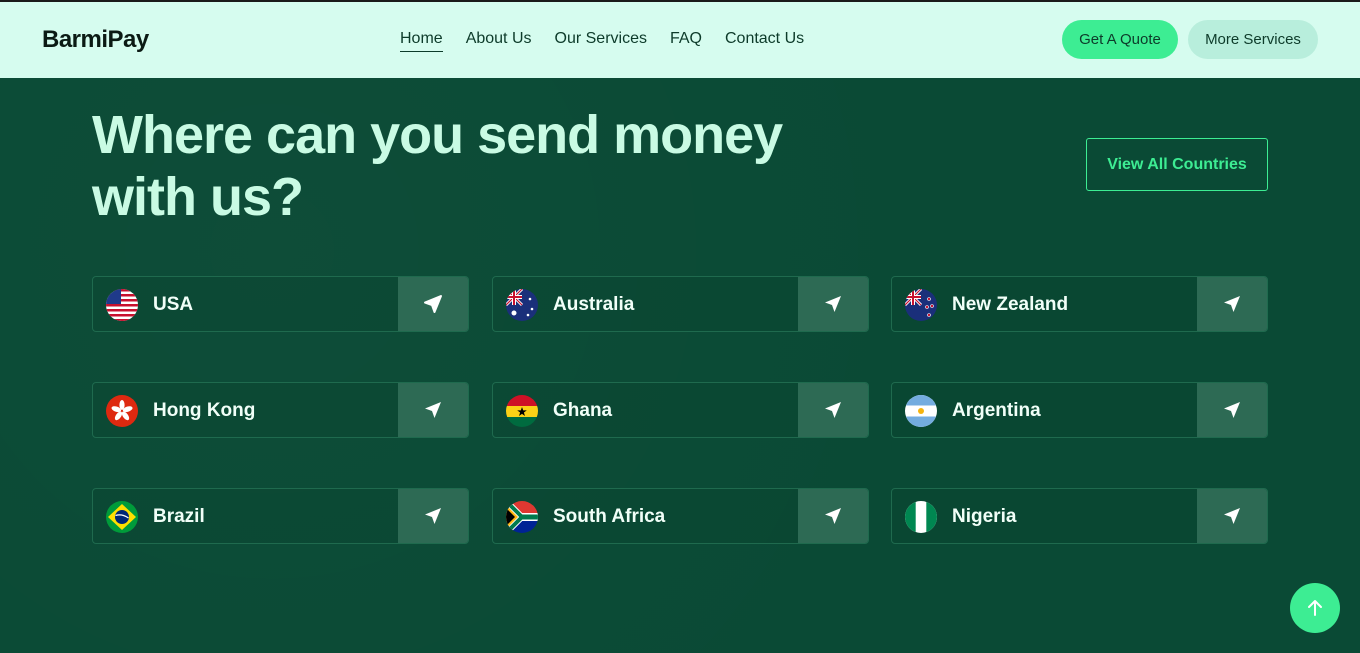  Describe the element at coordinates (609, 516) in the screenshot. I see `country-name: South Africa` at that location.